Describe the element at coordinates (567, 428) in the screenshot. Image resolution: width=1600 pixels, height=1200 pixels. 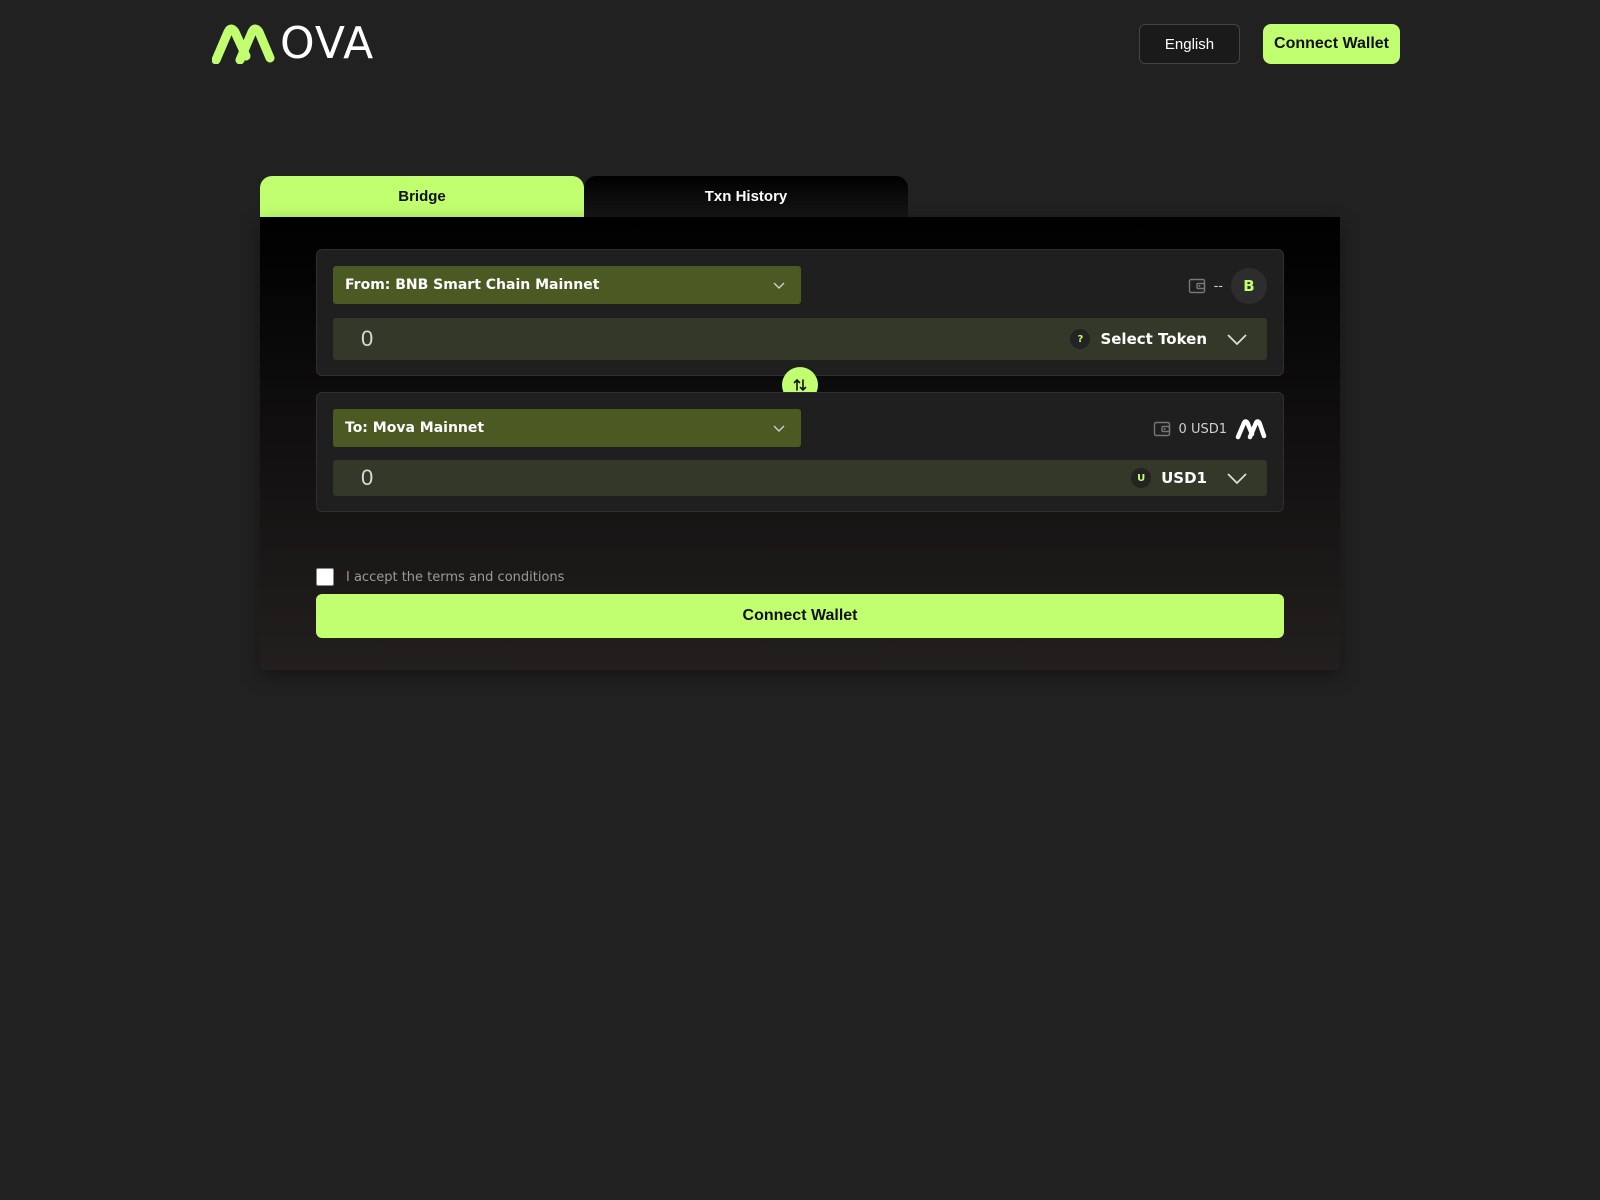
I see `to-chain-select: To: Mova Mainnet` at that location.